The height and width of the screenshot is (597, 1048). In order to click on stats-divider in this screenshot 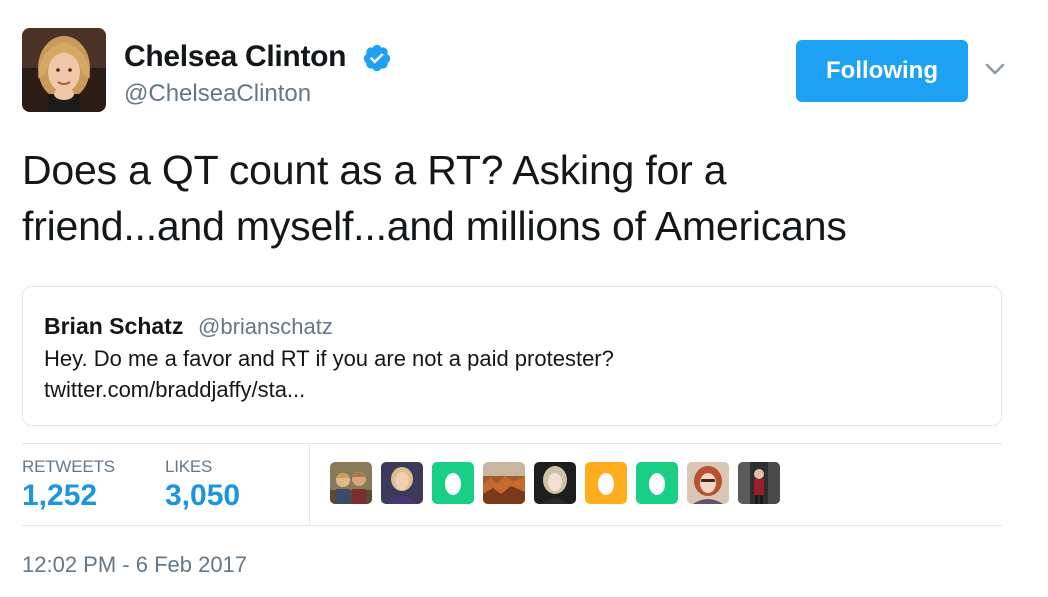, I will do `click(309, 485)`.